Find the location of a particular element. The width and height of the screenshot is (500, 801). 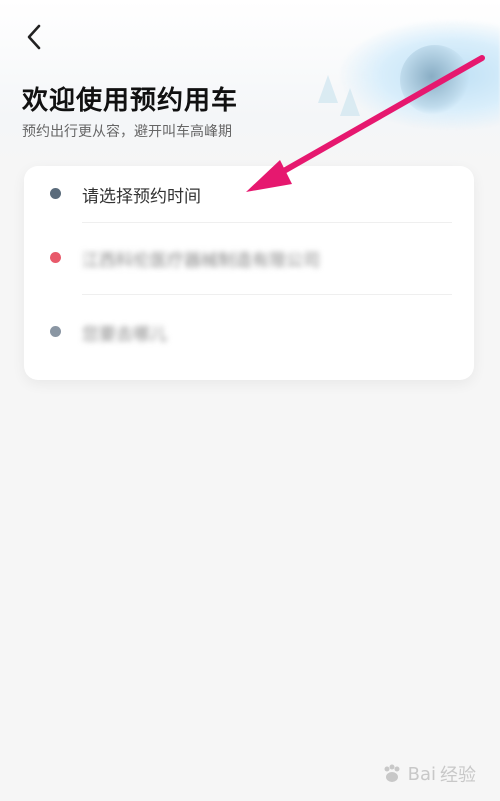

mascot-illustration is located at coordinates (435, 80).